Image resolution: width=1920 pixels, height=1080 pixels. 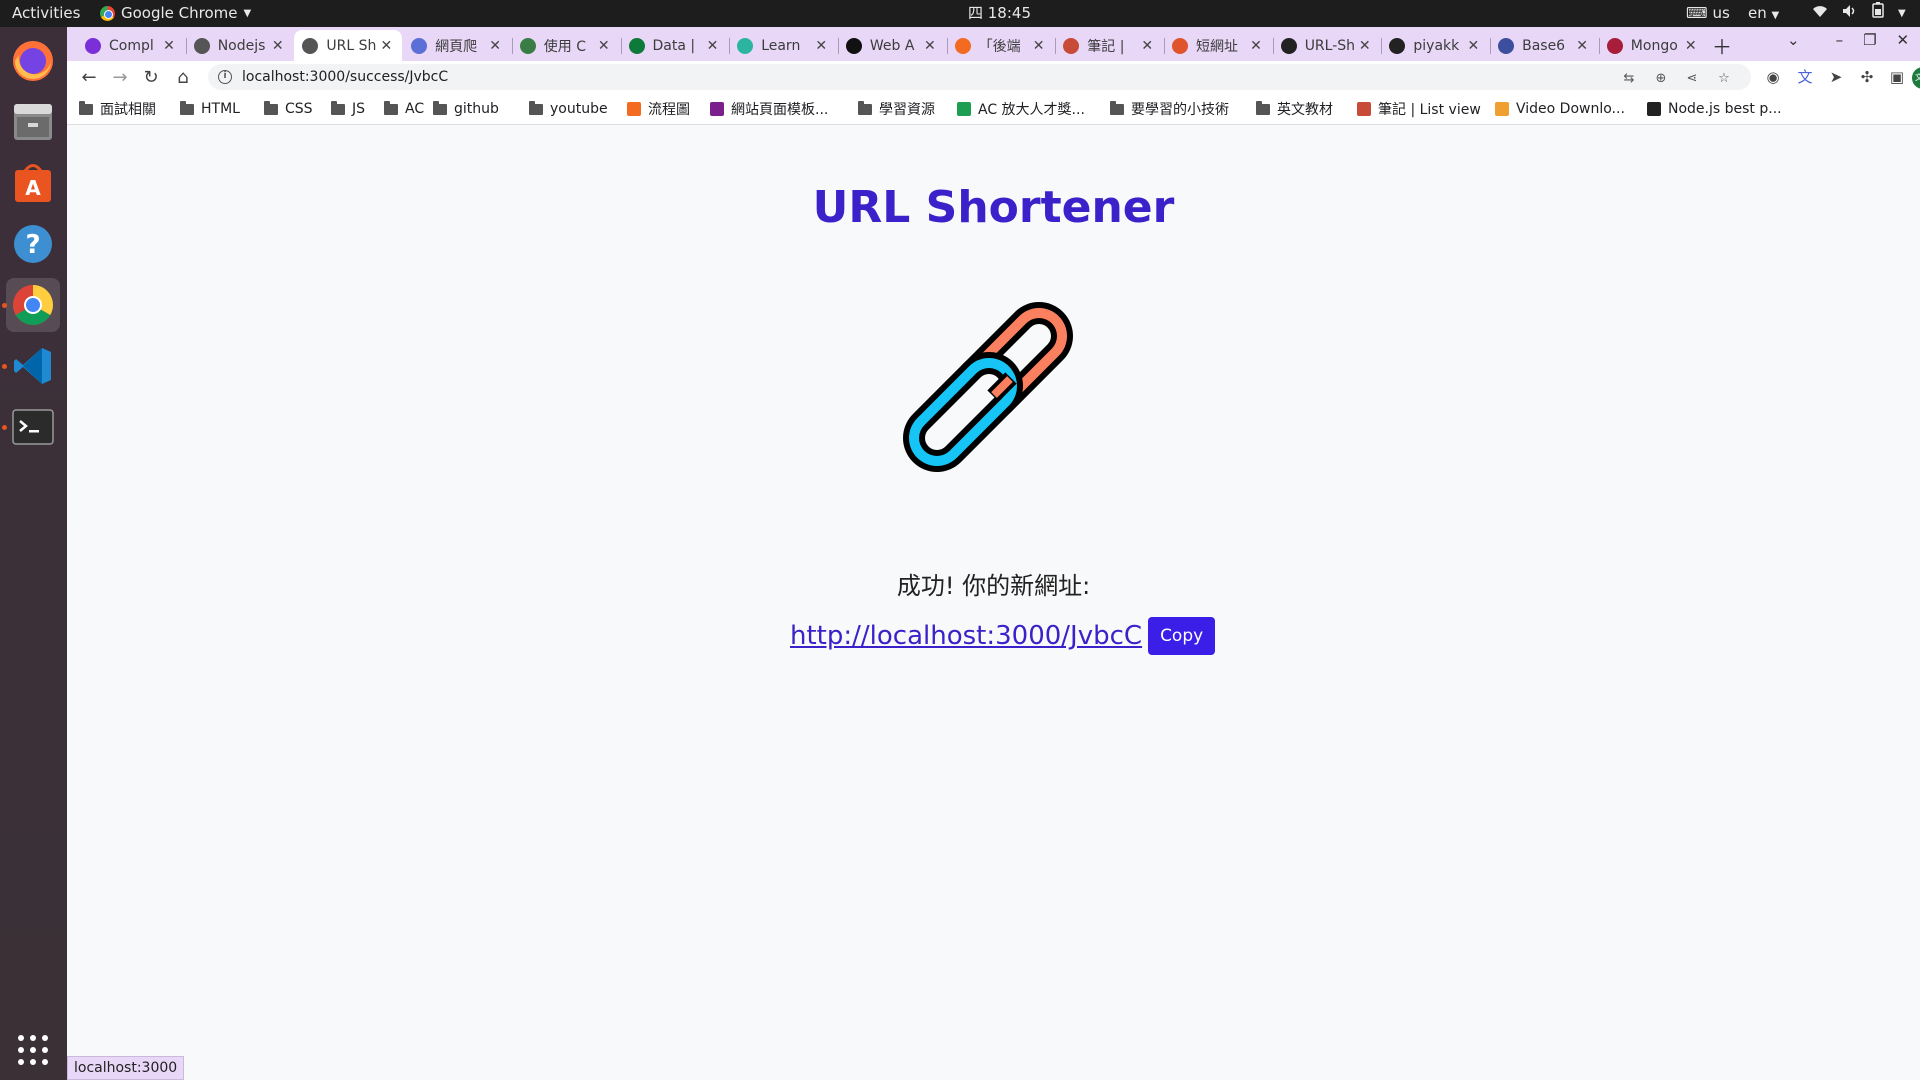 I want to click on input-language: en ▼, so click(x=1763, y=13).